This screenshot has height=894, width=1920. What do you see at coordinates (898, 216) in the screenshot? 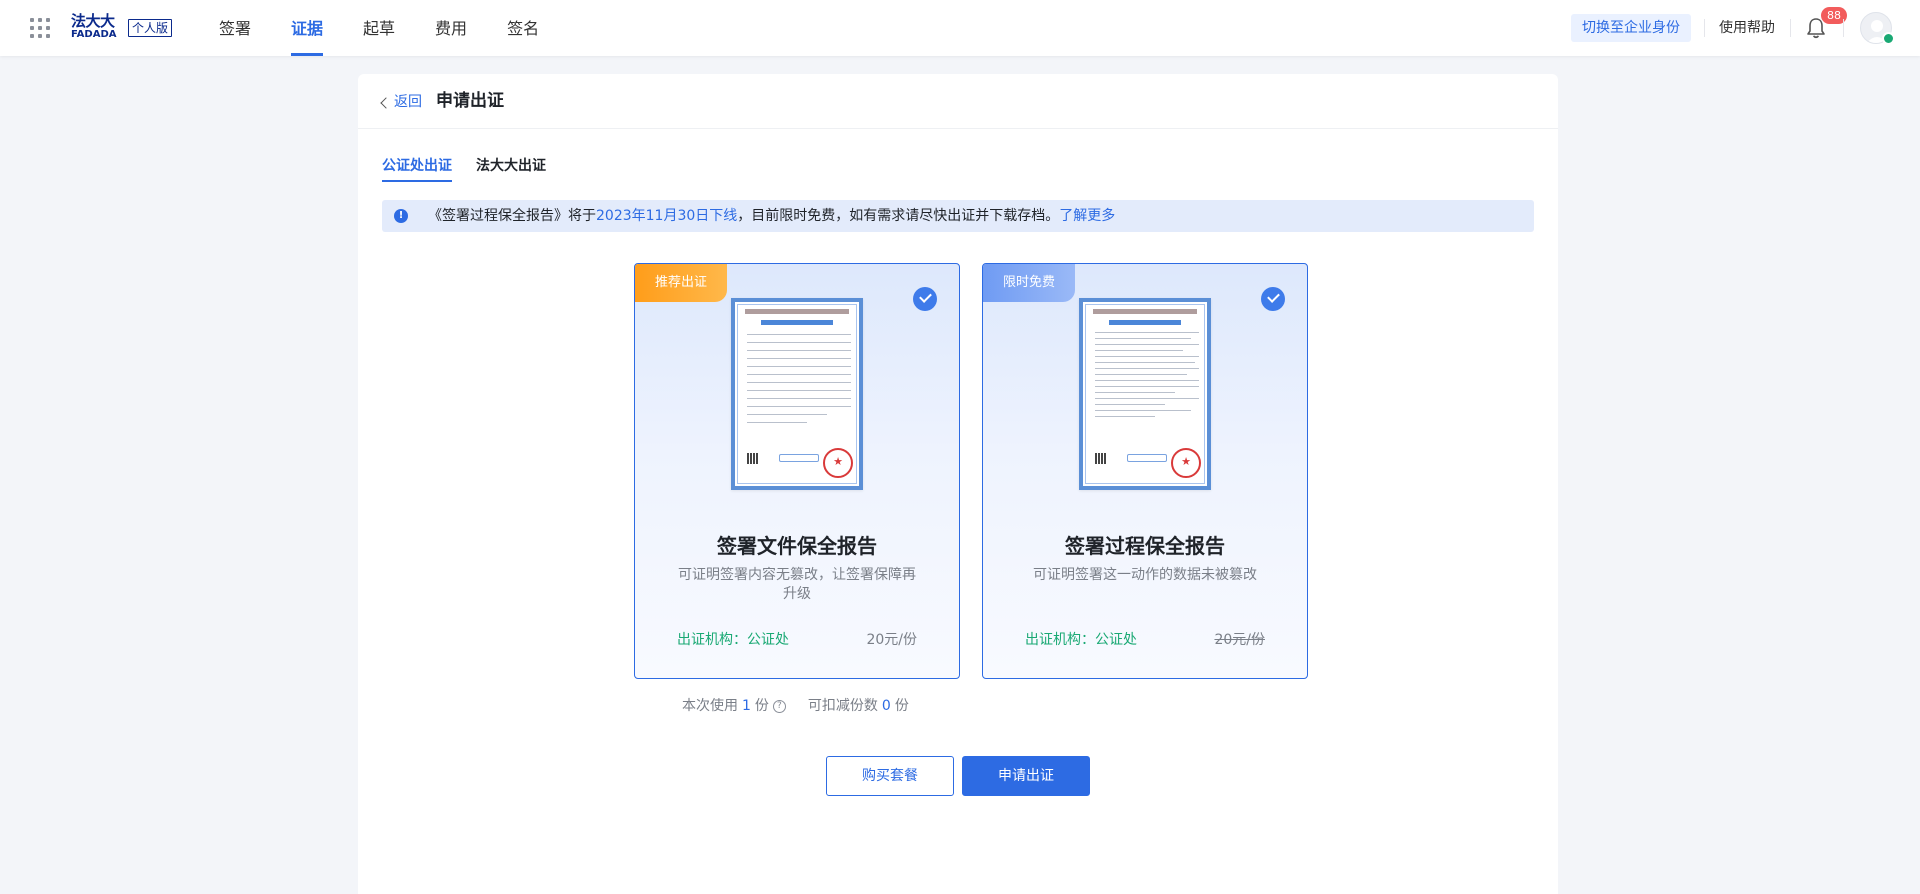
I see `notice-text-after: ，目前限时免费，如有需求请尽快出证并下载存档。` at bounding box center [898, 216].